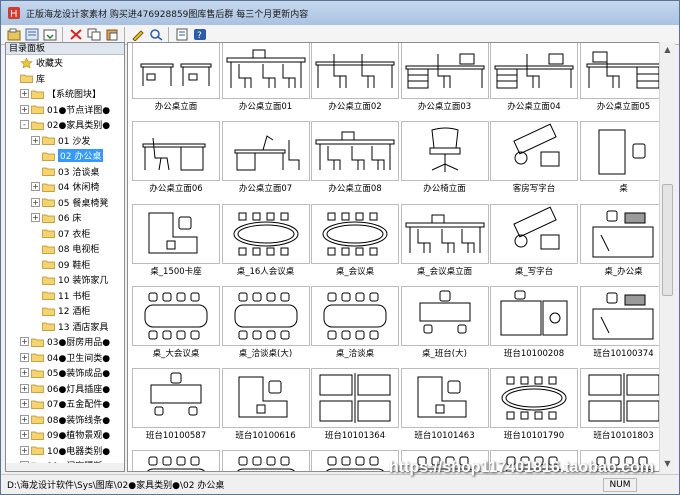  I want to click on paste-icon, so click(111, 34).